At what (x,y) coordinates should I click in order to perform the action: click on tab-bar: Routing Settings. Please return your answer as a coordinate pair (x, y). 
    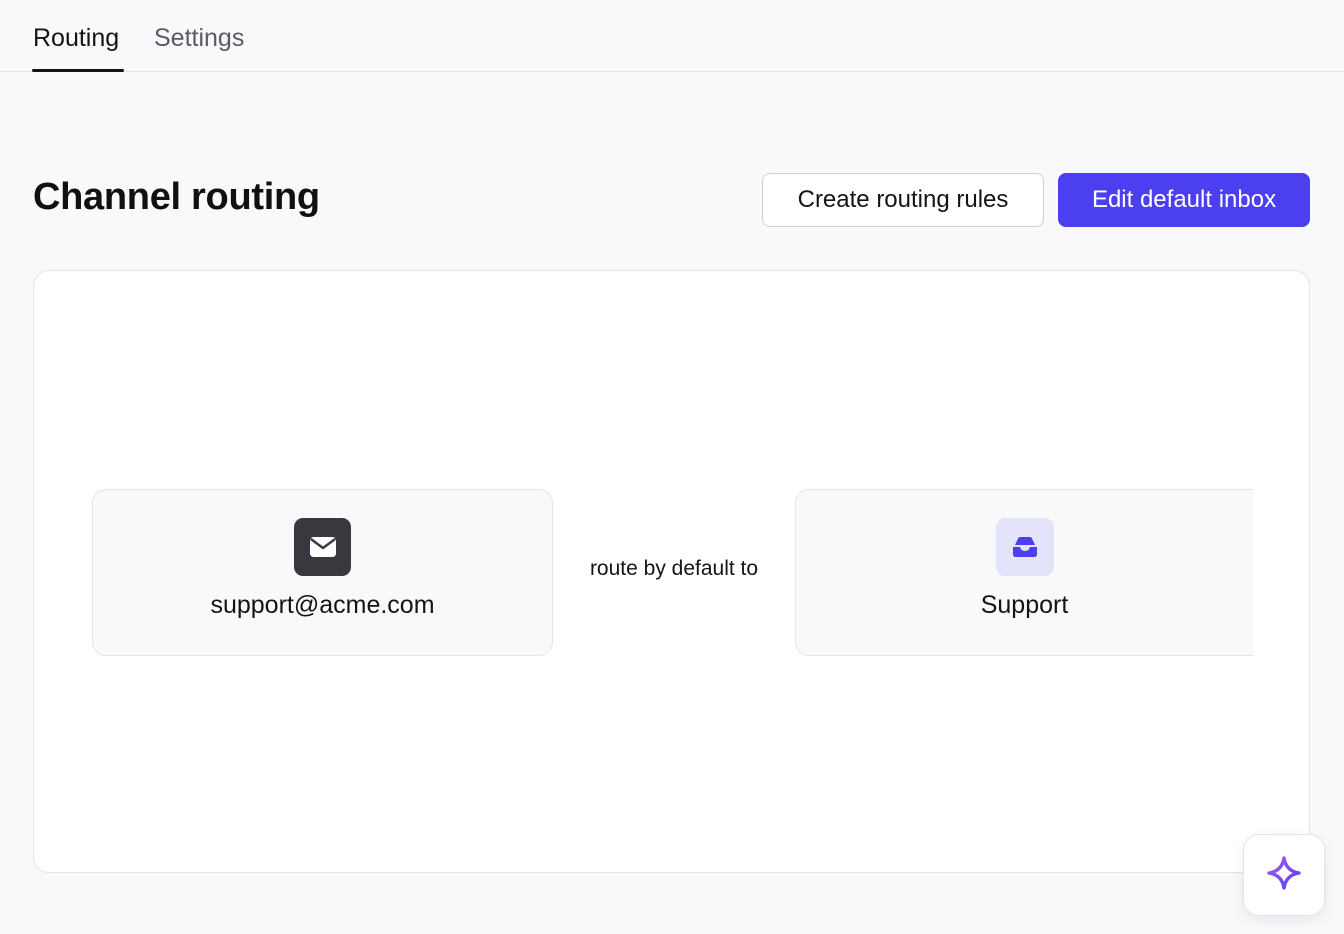
    Looking at the image, I should click on (672, 36).